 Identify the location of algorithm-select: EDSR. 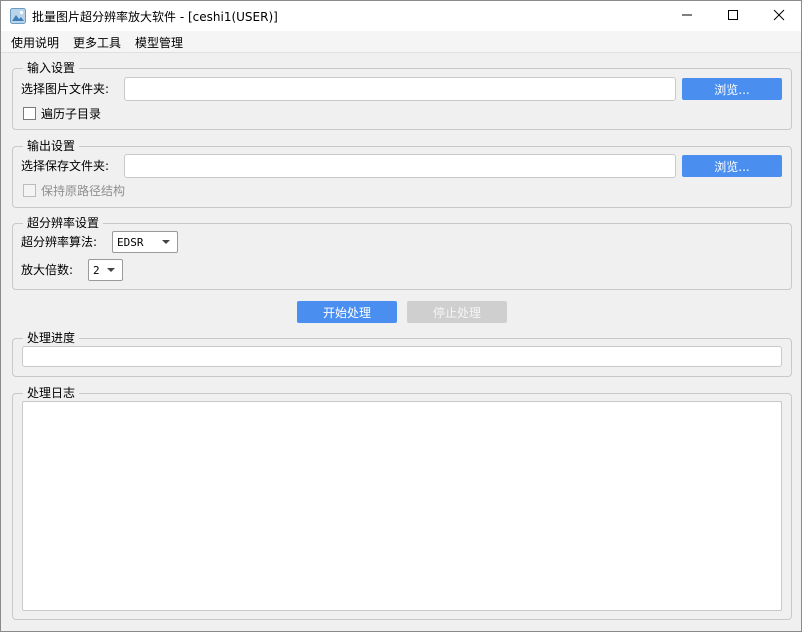
(145, 242).